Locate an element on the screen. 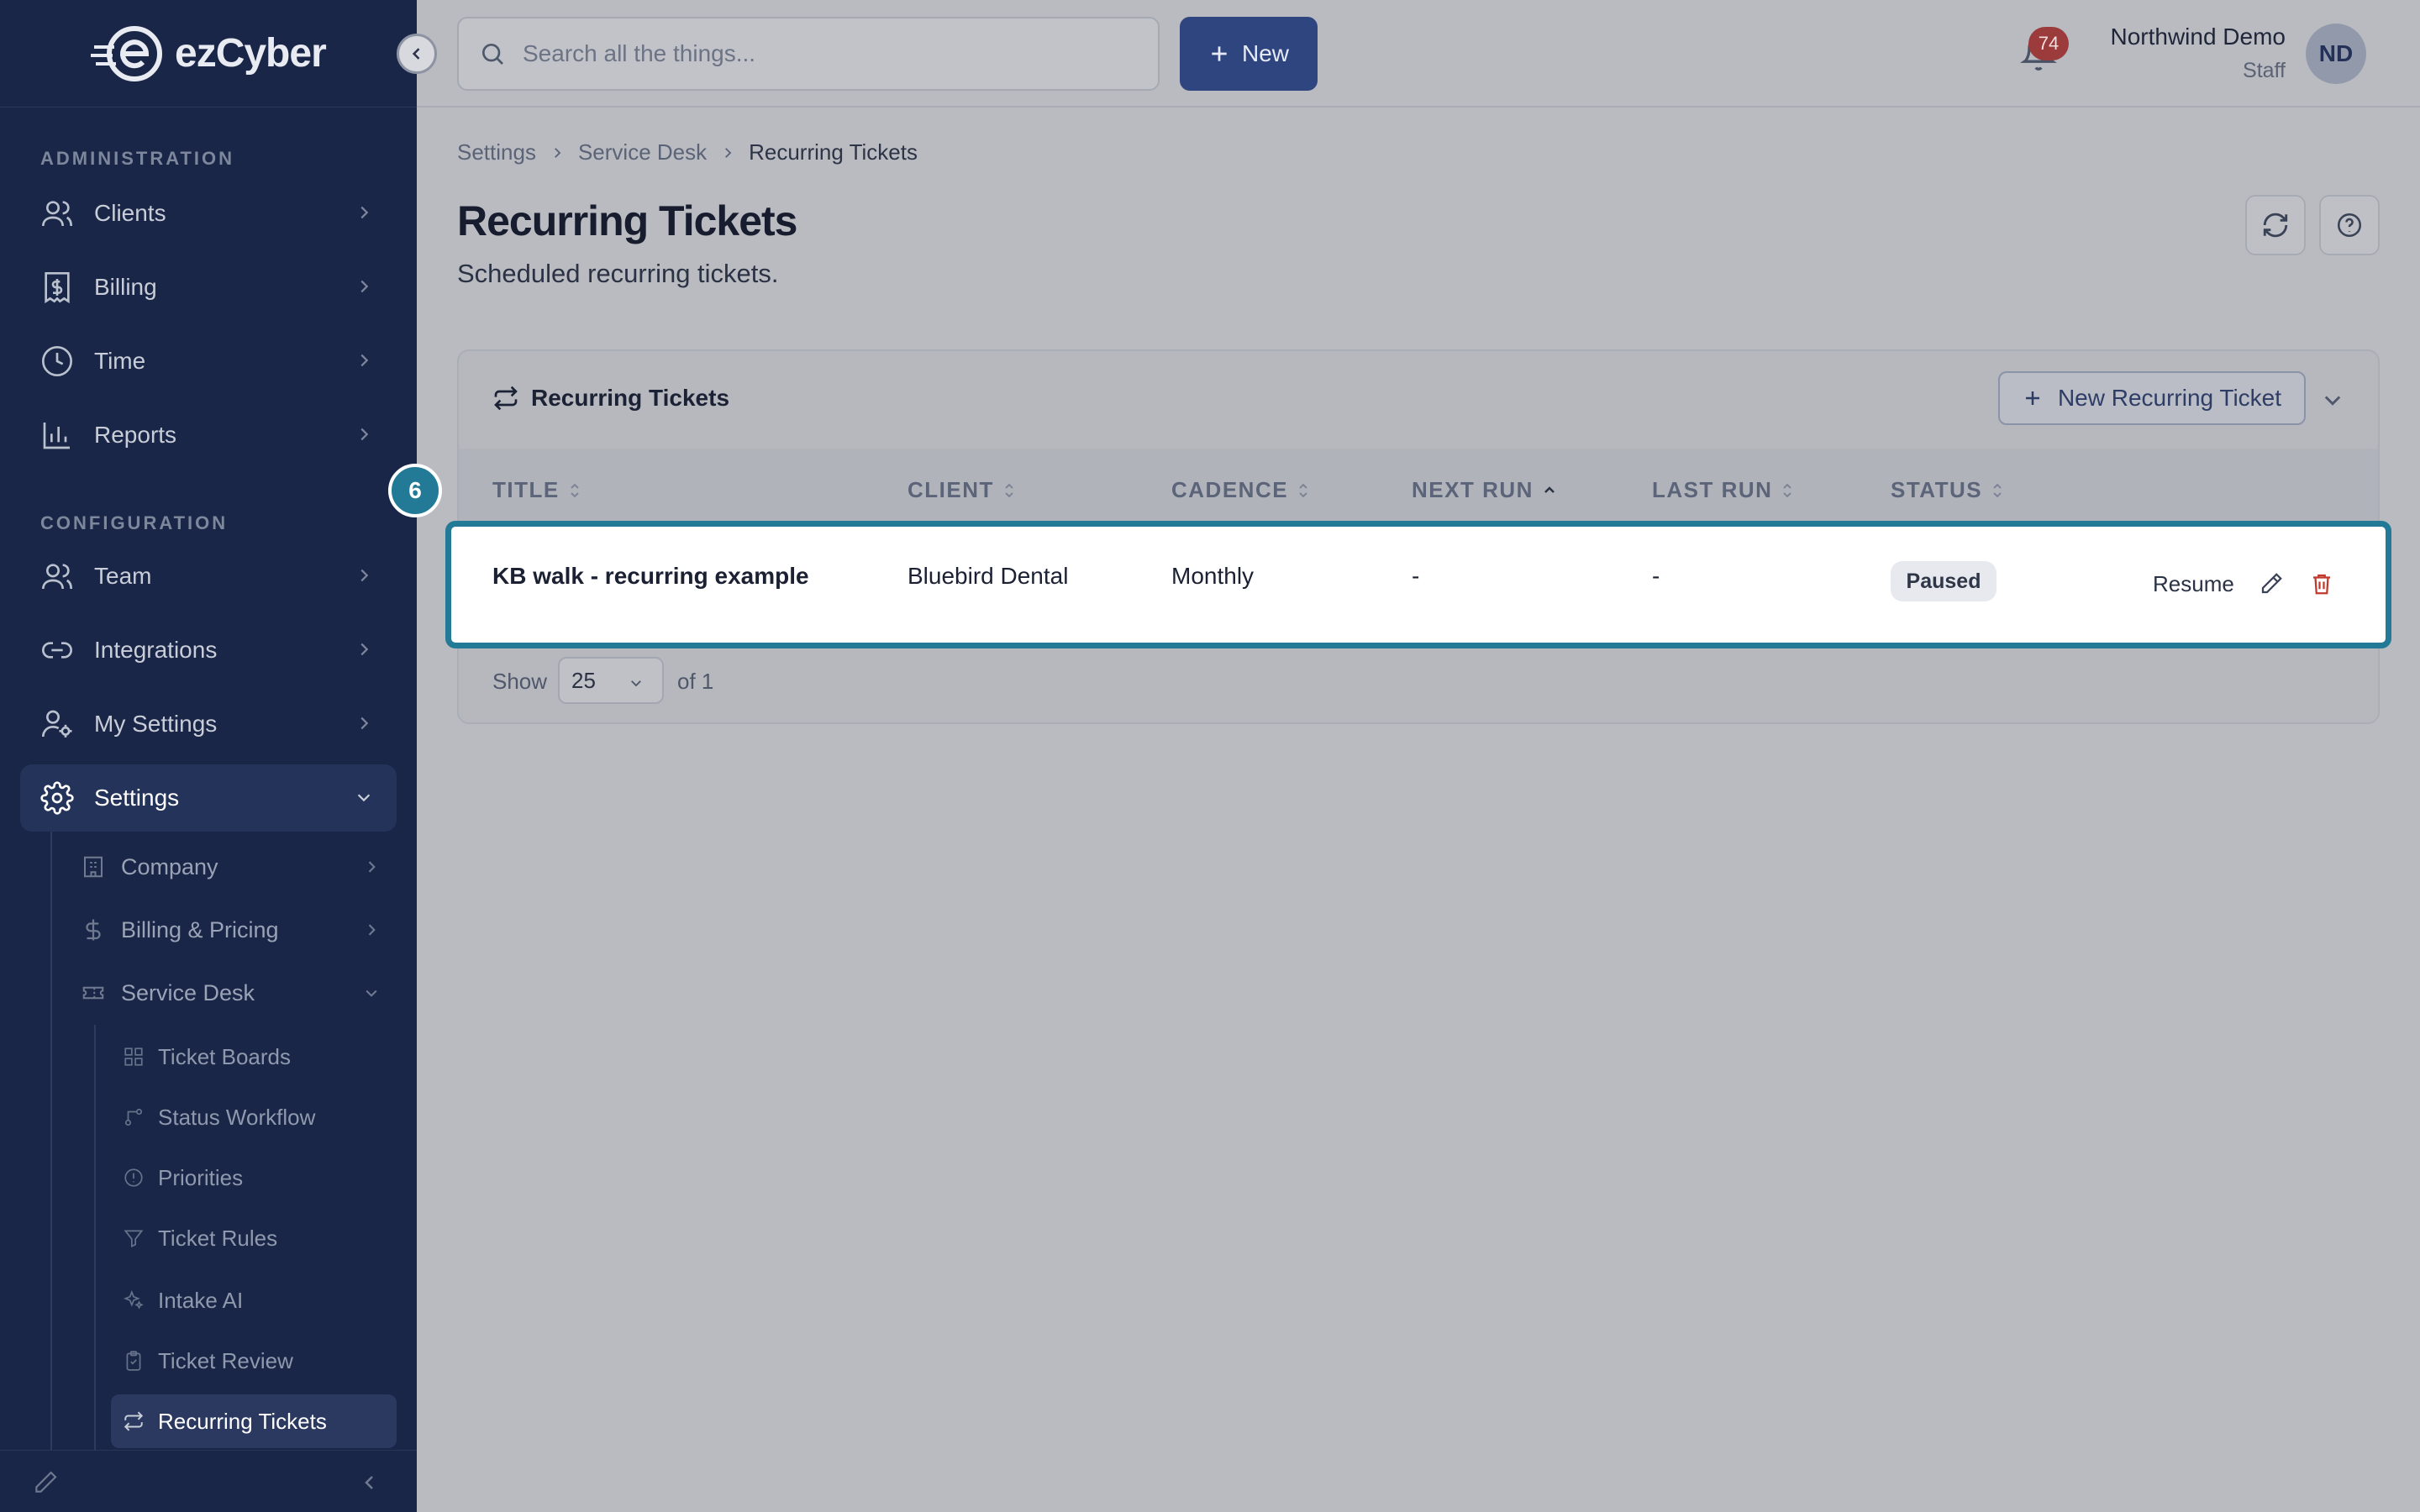 The image size is (2420, 1512). page-count-label: of 1 is located at coordinates (695, 681).